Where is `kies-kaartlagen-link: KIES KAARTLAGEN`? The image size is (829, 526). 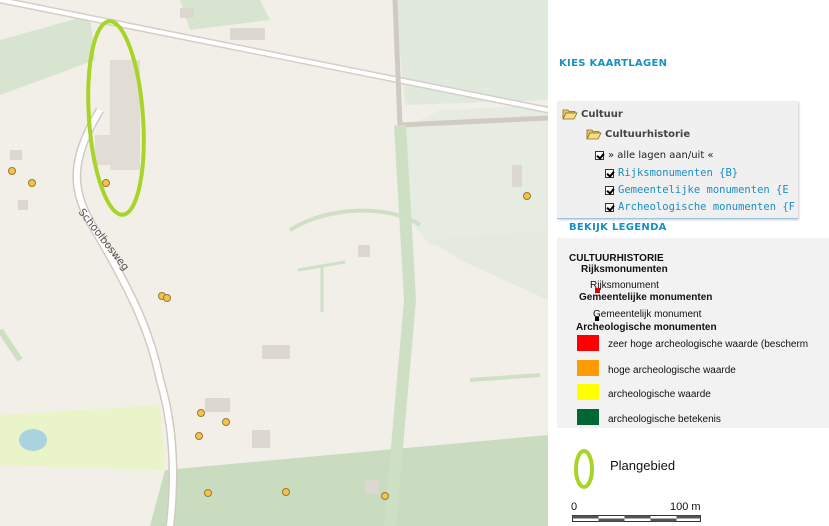
kies-kaartlagen-link: KIES KAARTLAGEN is located at coordinates (613, 63).